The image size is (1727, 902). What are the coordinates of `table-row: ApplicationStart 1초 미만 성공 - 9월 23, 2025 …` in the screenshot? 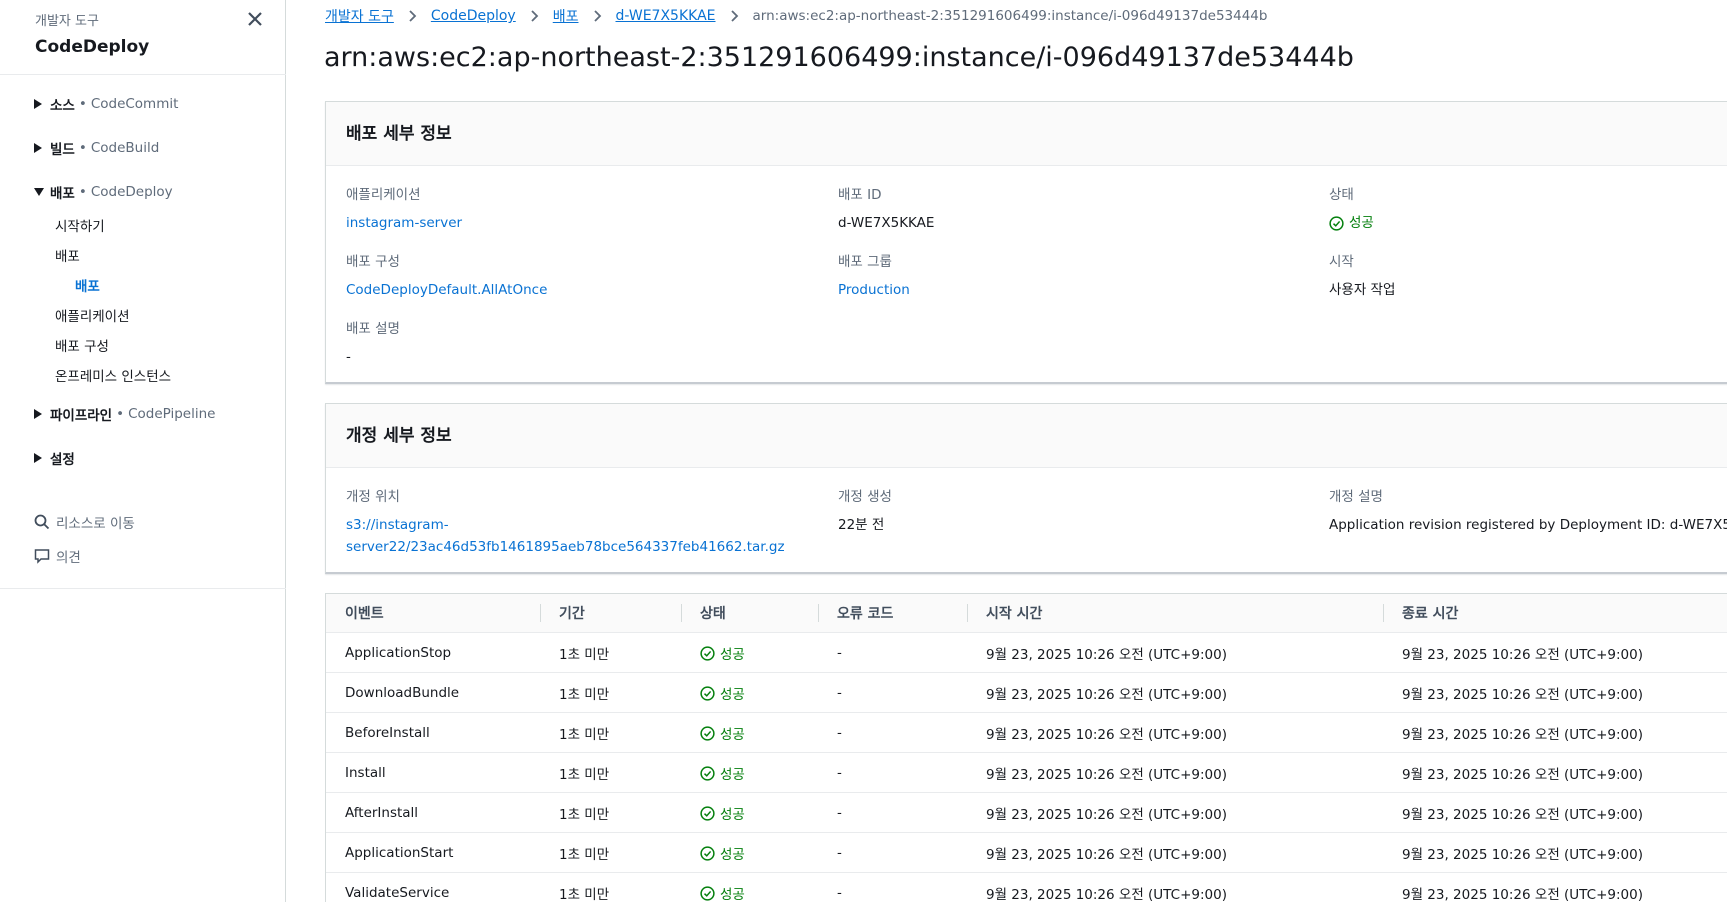 It's located at (1026, 853).